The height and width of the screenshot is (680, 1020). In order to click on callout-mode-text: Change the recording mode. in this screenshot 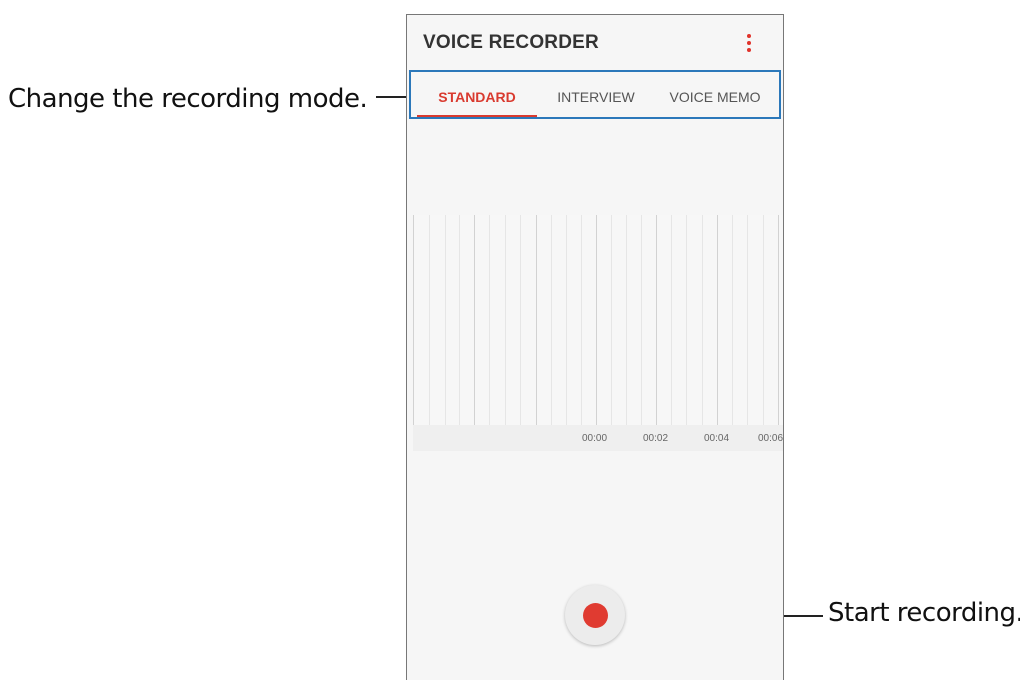, I will do `click(188, 99)`.